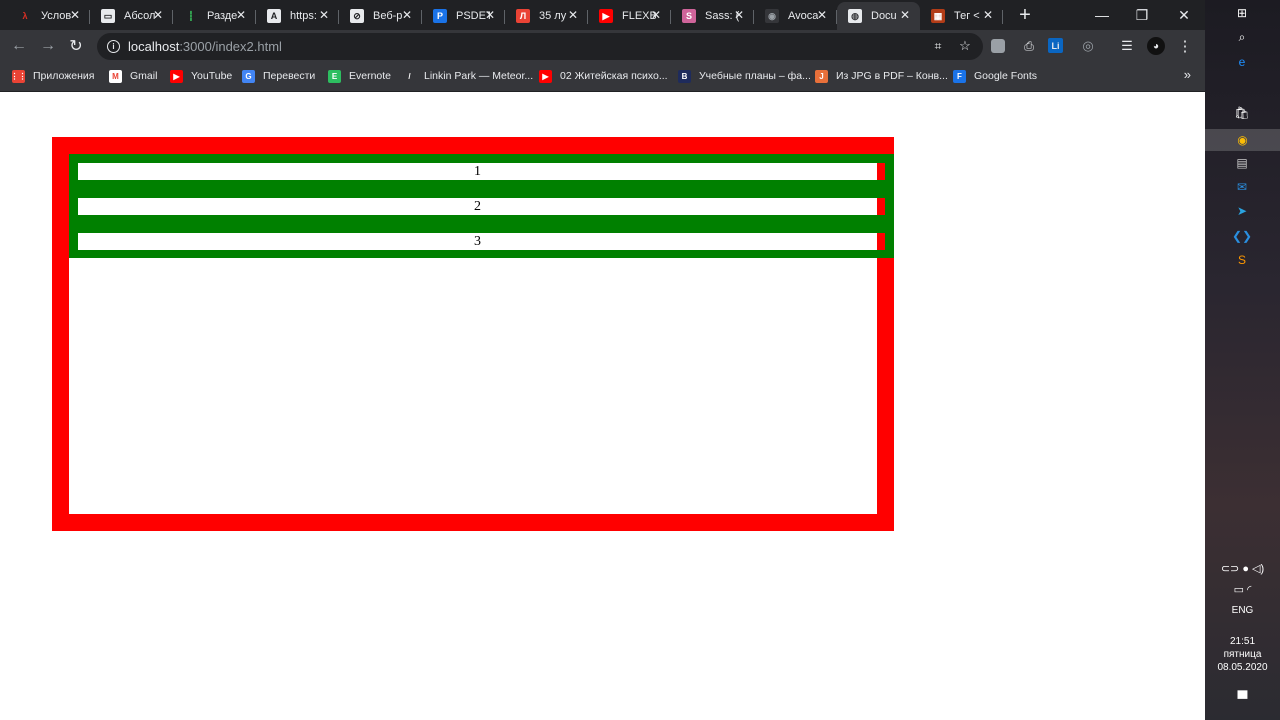 The width and height of the screenshot is (1280, 720). Describe the element at coordinates (1242, 113) in the screenshot. I see `store-icon: 🛍` at that location.